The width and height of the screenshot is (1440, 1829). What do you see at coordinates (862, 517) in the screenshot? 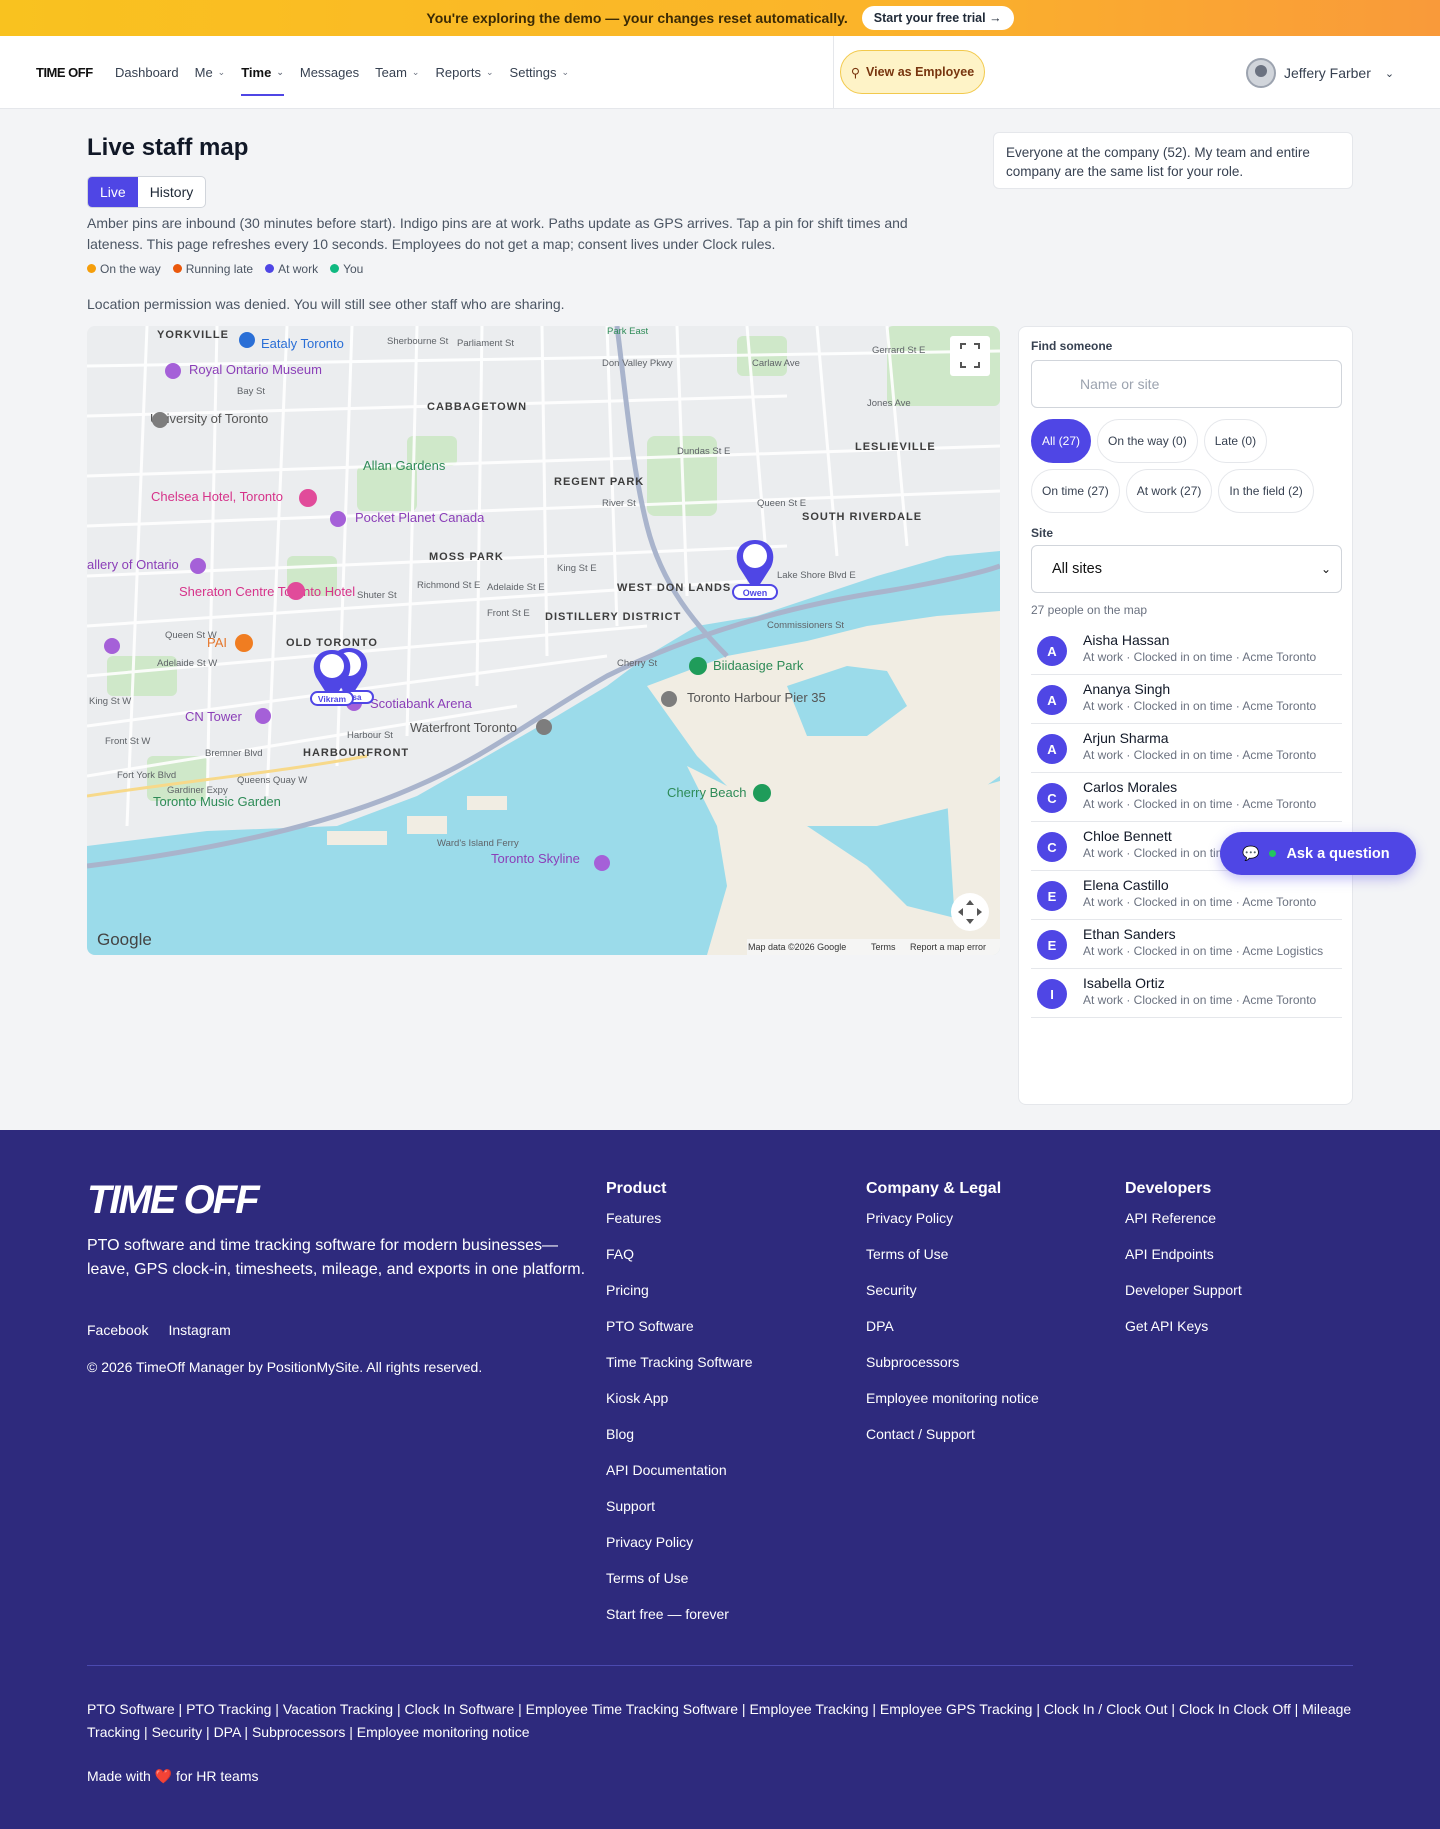
I see `map-label-south-riverdale: SOUTH RIVERDALE` at bounding box center [862, 517].